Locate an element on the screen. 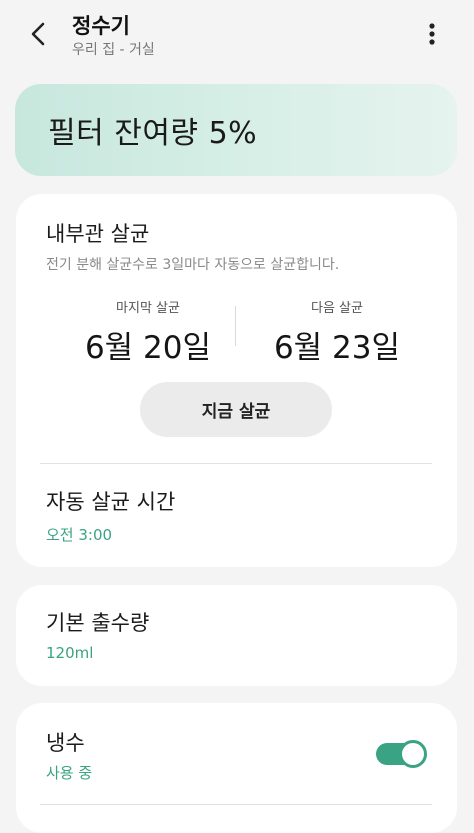 The image size is (474, 833). cold-water-toggle is located at coordinates (401, 753).